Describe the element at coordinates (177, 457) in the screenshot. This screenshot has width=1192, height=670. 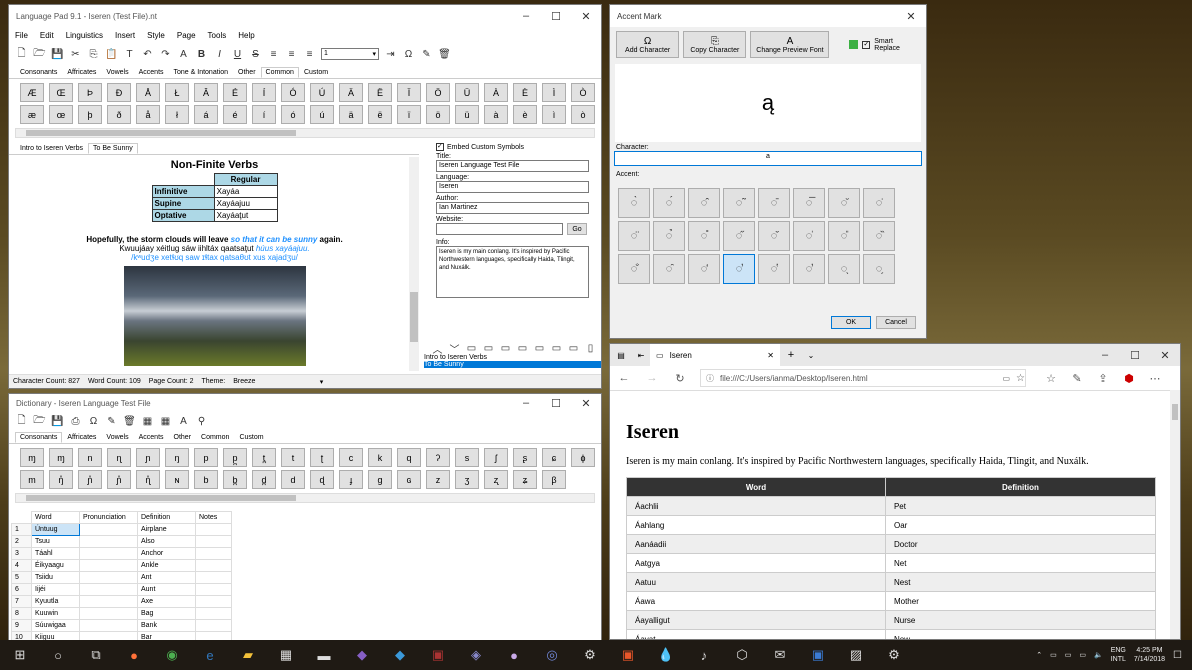
I see `symbol-button: ŋ` at that location.